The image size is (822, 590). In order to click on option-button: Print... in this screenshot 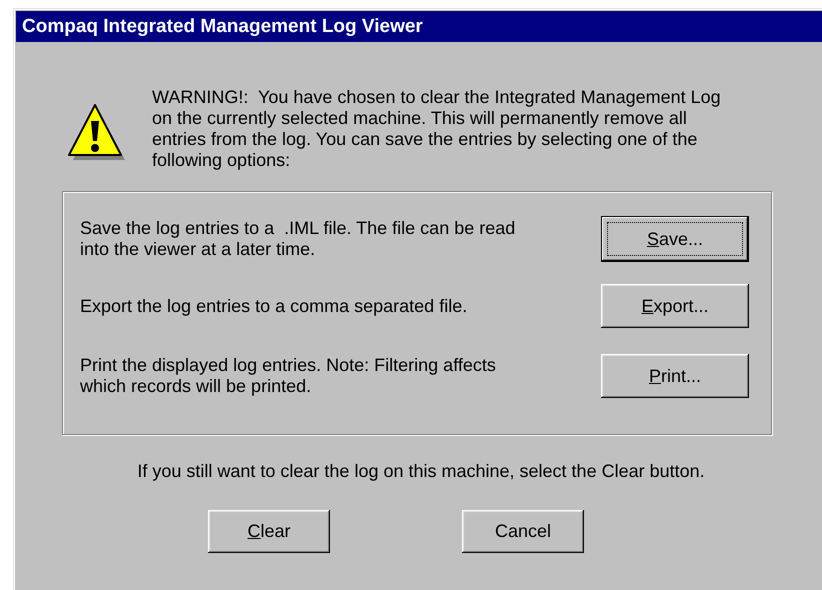, I will do `click(675, 376)`.